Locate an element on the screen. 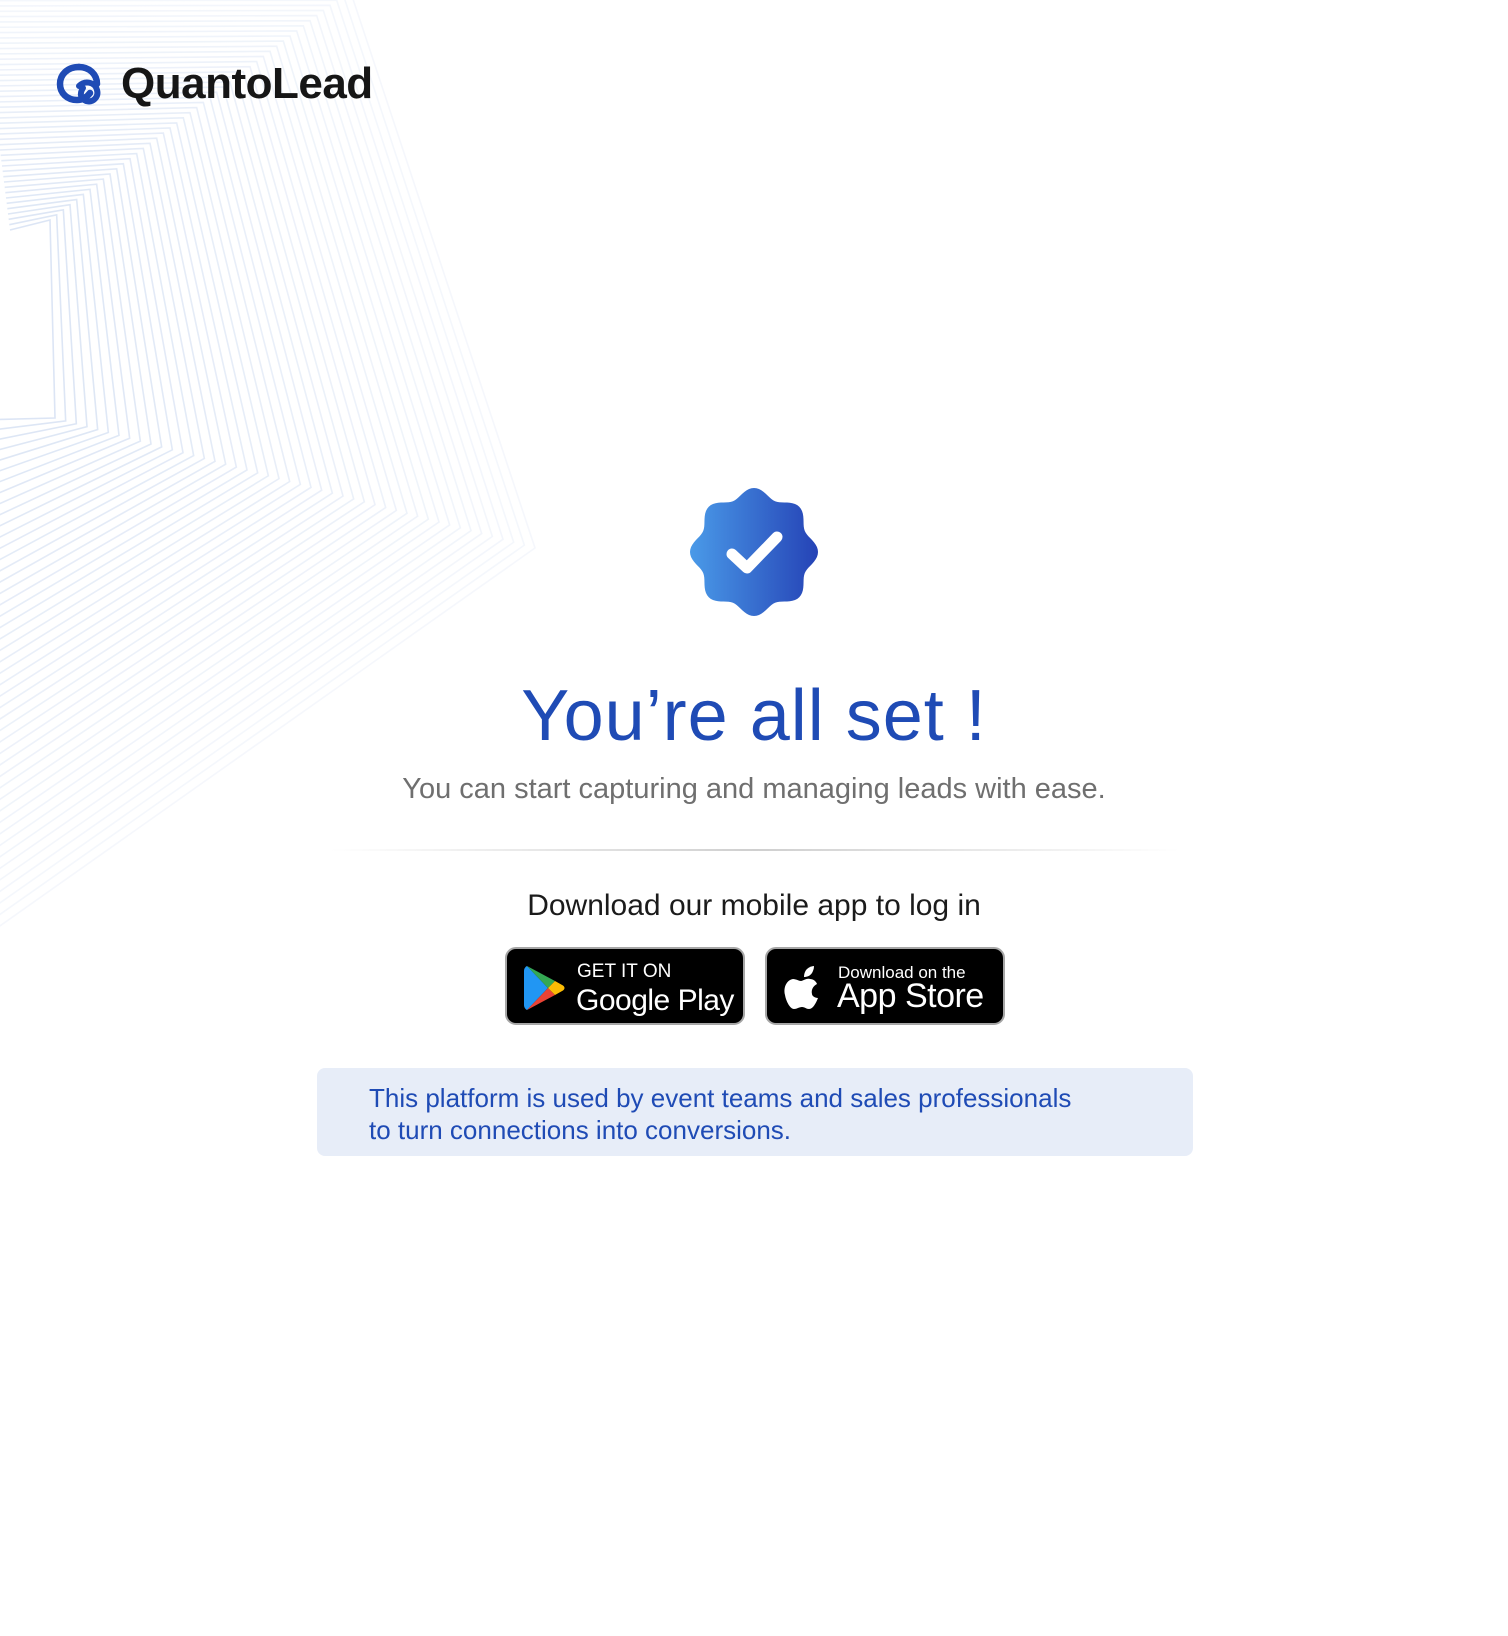 This screenshot has height=1636, width=1508. google-play-small-label: GET IT ON is located at coordinates (624, 971).